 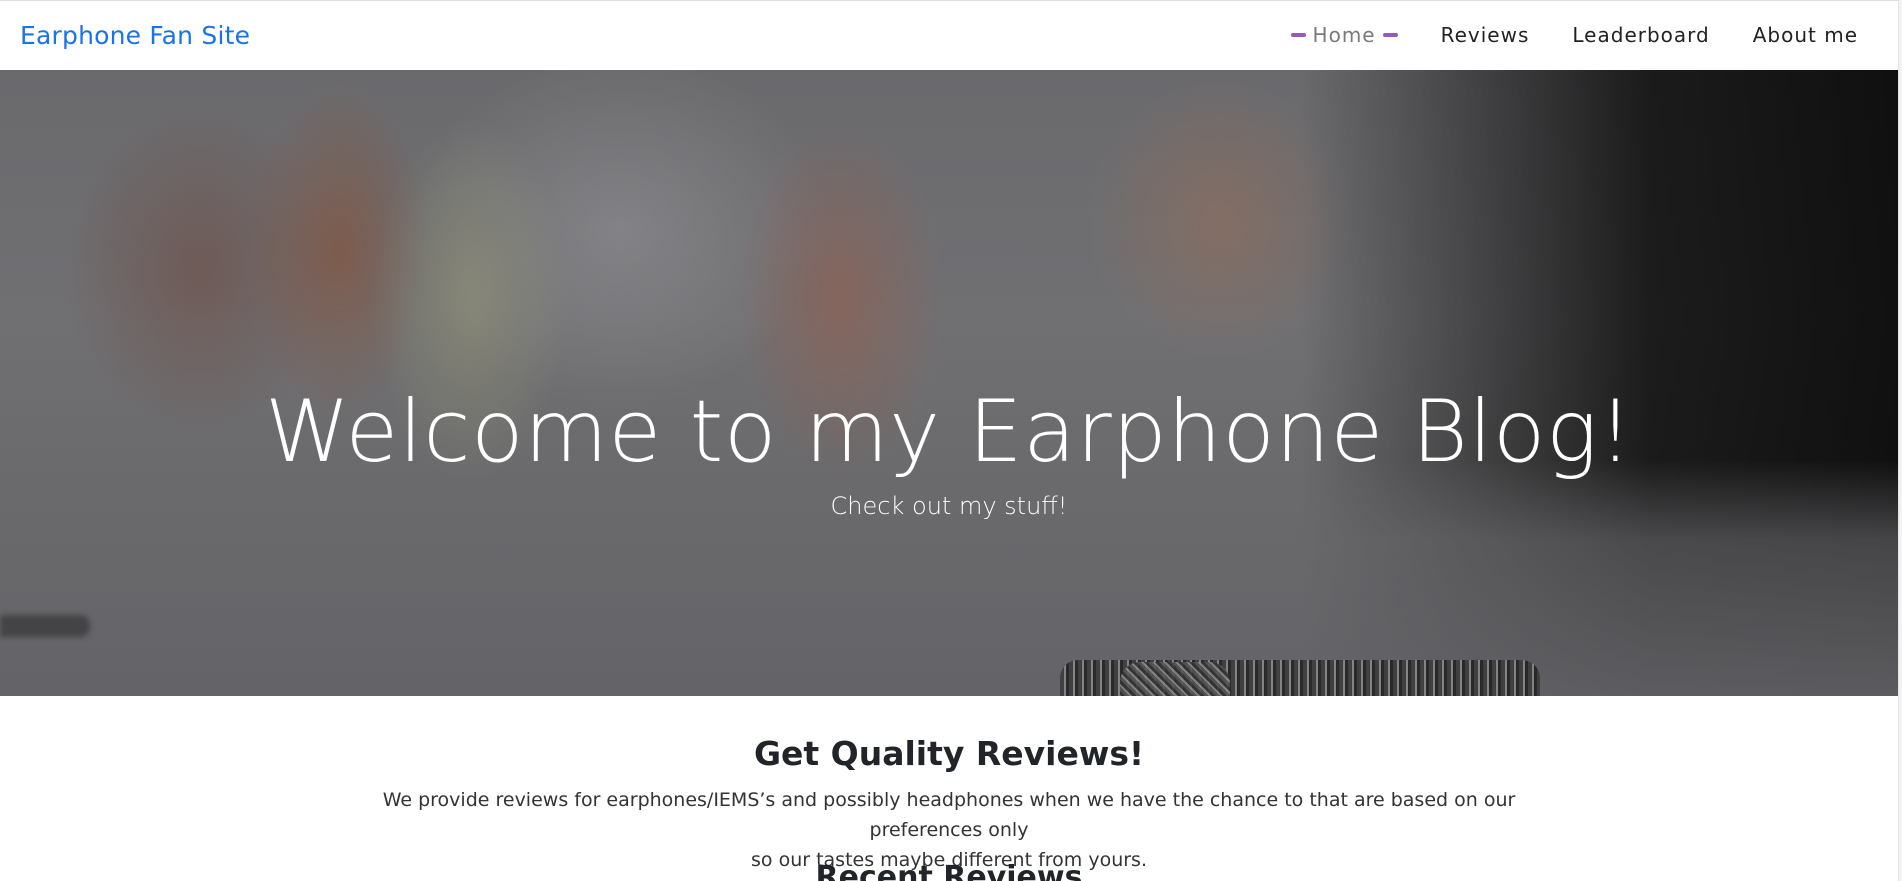 What do you see at coordinates (949, 753) in the screenshot?
I see `intro-title: Get Quality Reviews!` at bounding box center [949, 753].